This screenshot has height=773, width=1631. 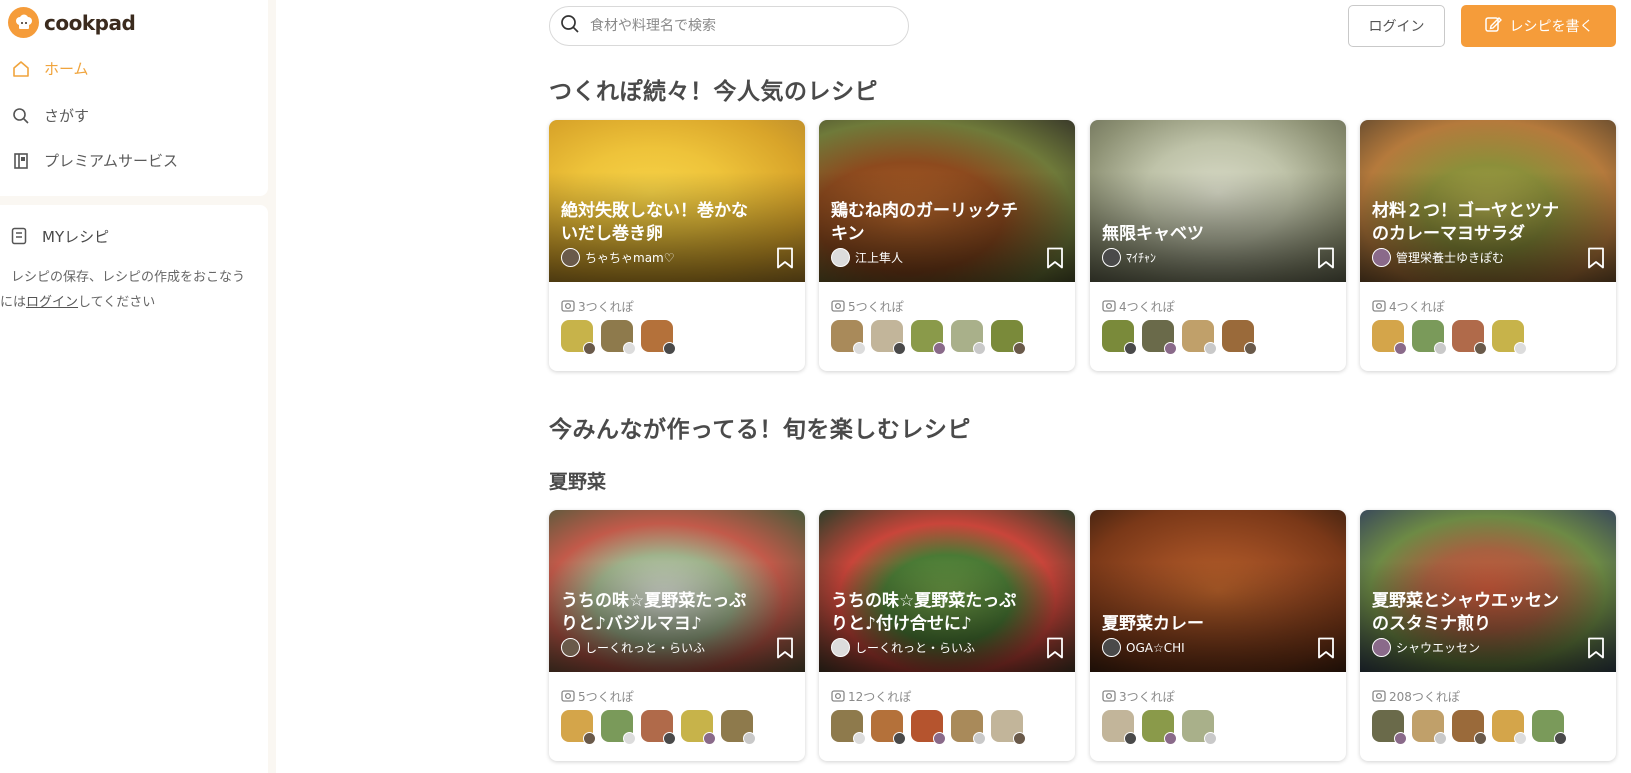 I want to click on tsukurepo-count: 208つくれぽ, so click(x=1416, y=696).